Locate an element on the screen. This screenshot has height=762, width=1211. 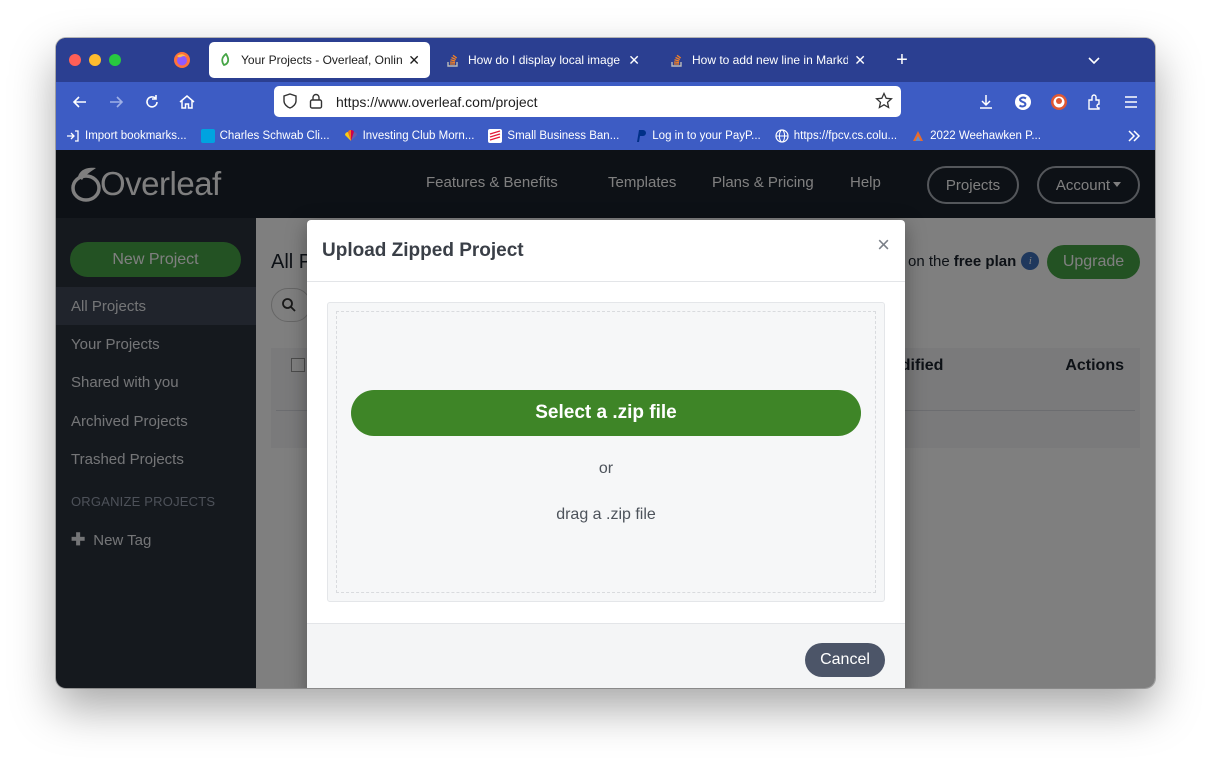
tab-stackoverflow-image: How do I display local image in ✕ is located at coordinates (543, 60).